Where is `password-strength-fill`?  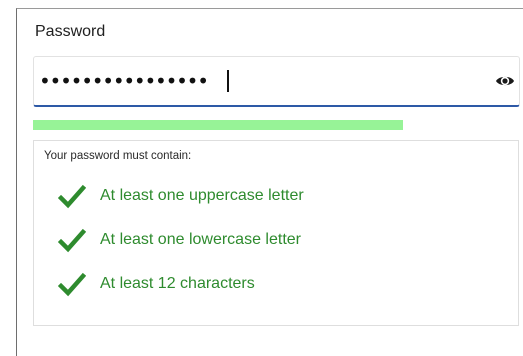 password-strength-fill is located at coordinates (218, 125).